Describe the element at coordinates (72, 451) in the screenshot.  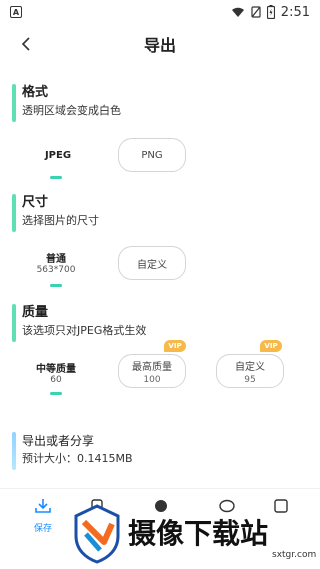
I see `export-section-header: 导出或者分享 预计大小：0.1415MB` at that location.